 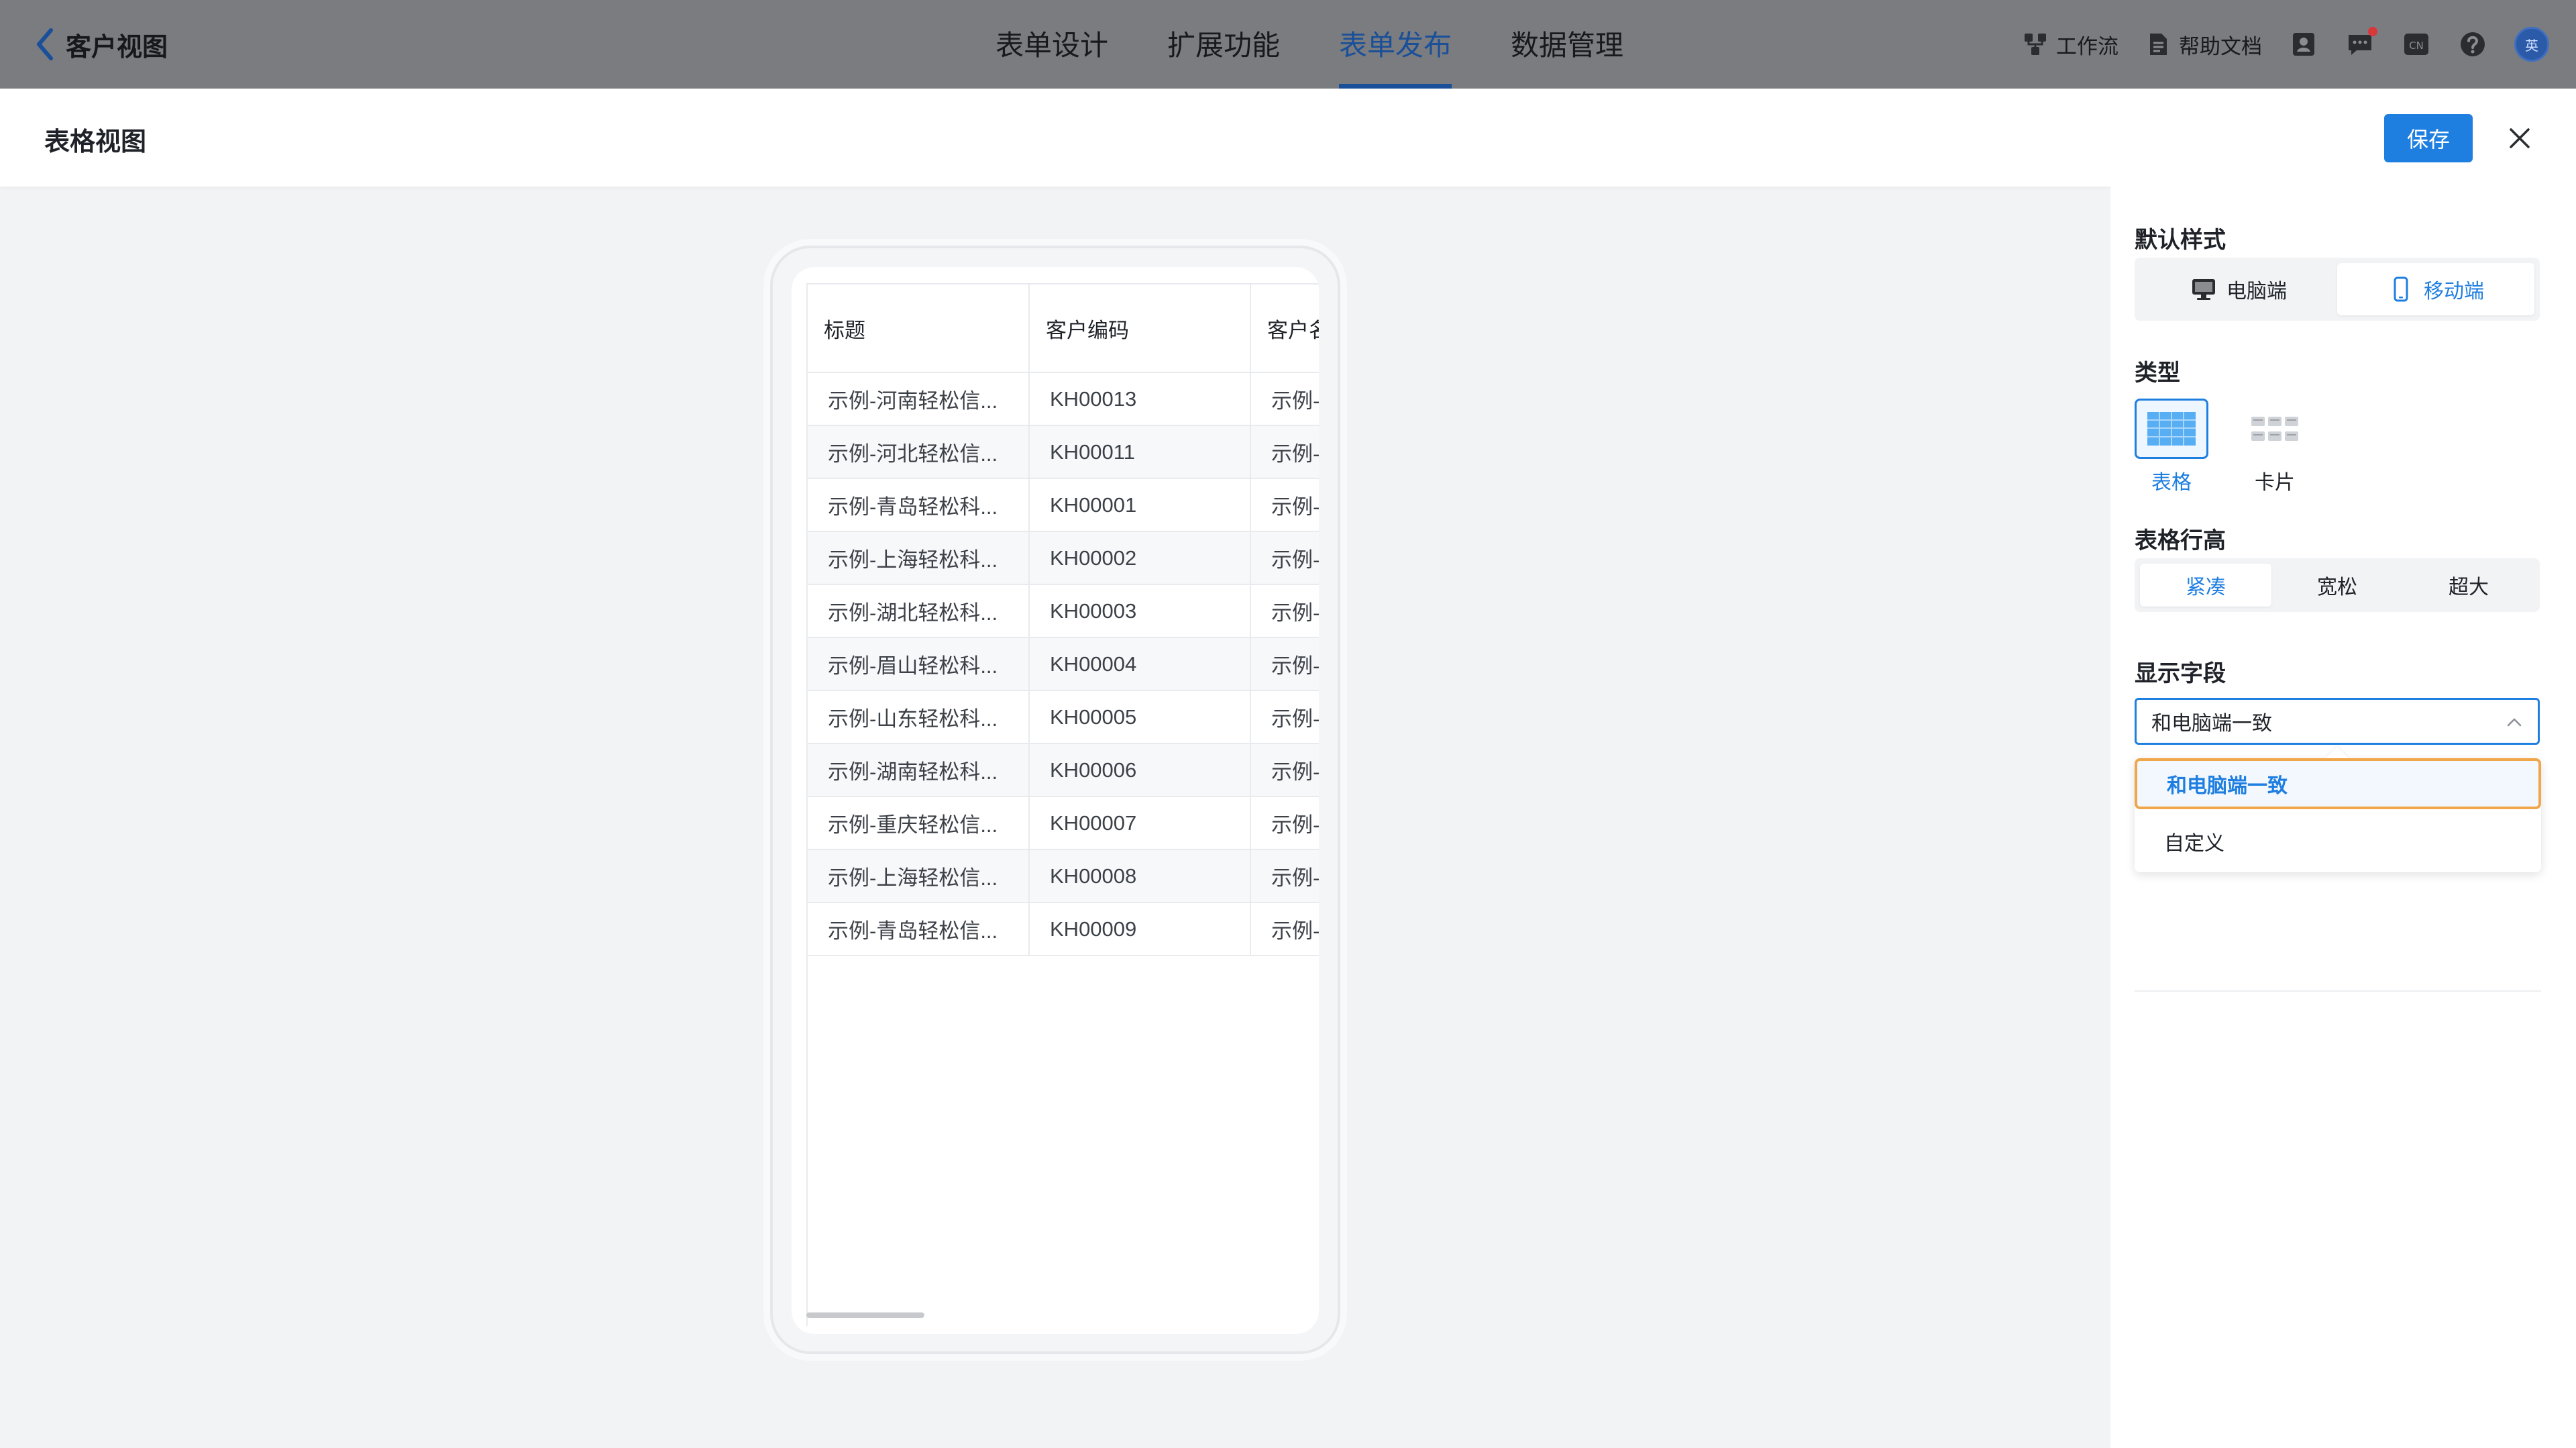 I want to click on display-fields-select: 和电脑端一致, so click(x=2337, y=722).